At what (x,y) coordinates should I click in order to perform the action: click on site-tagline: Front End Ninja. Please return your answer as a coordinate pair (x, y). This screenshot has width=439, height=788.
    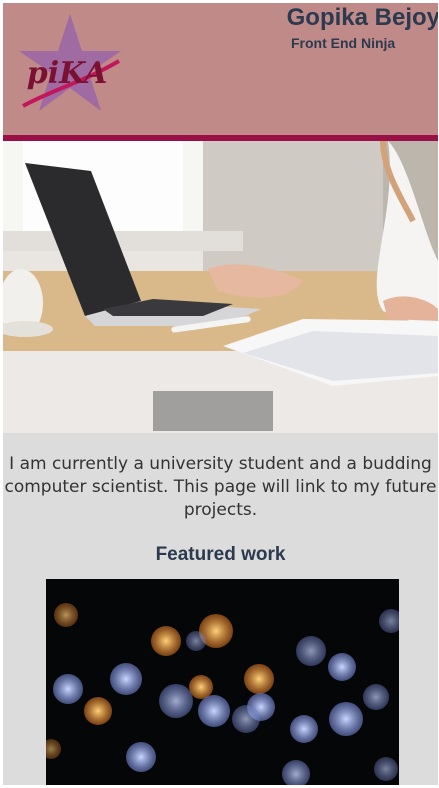
    Looking at the image, I should click on (343, 43).